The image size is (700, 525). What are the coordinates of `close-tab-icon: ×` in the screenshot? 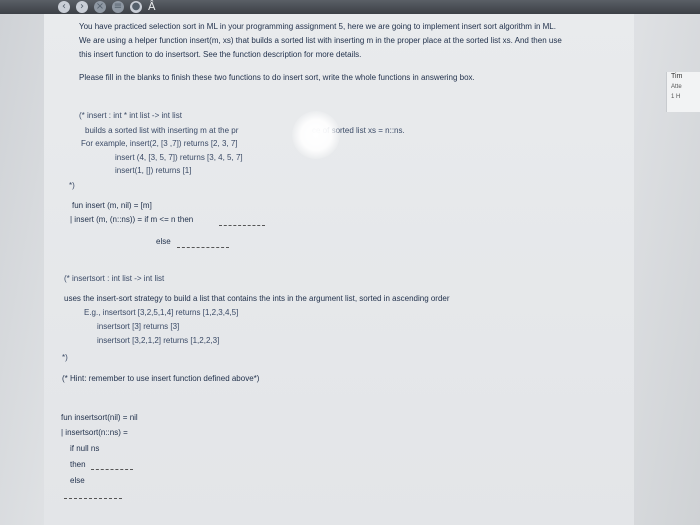 It's located at (100, 7).